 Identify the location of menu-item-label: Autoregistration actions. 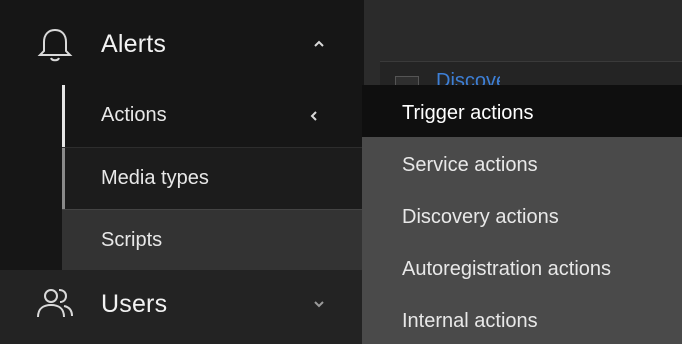
(507, 269).